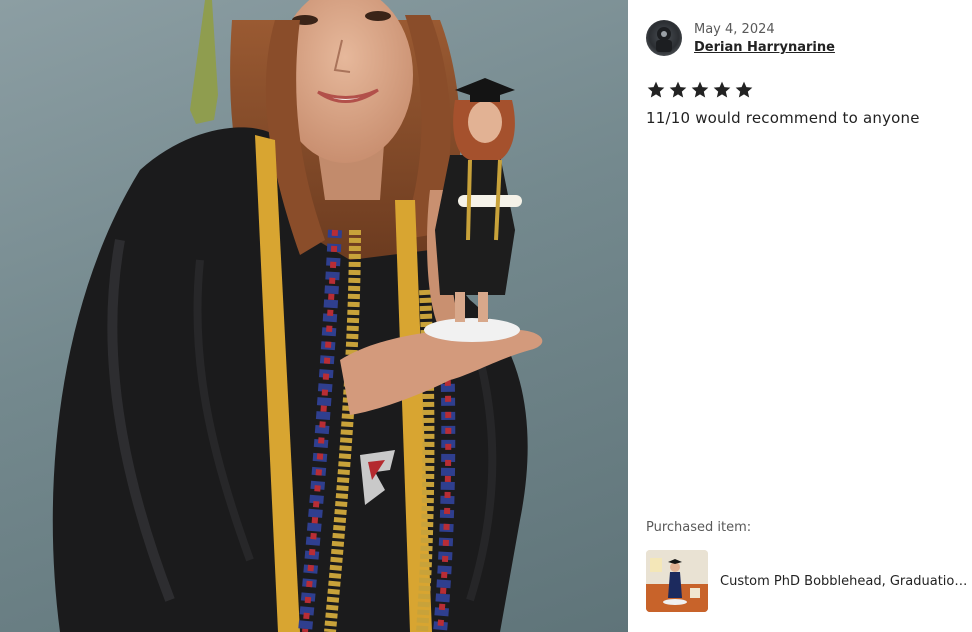 The image size is (972, 632). What do you see at coordinates (764, 47) in the screenshot?
I see `reviewer-name-link: Derian Harrynarine` at bounding box center [764, 47].